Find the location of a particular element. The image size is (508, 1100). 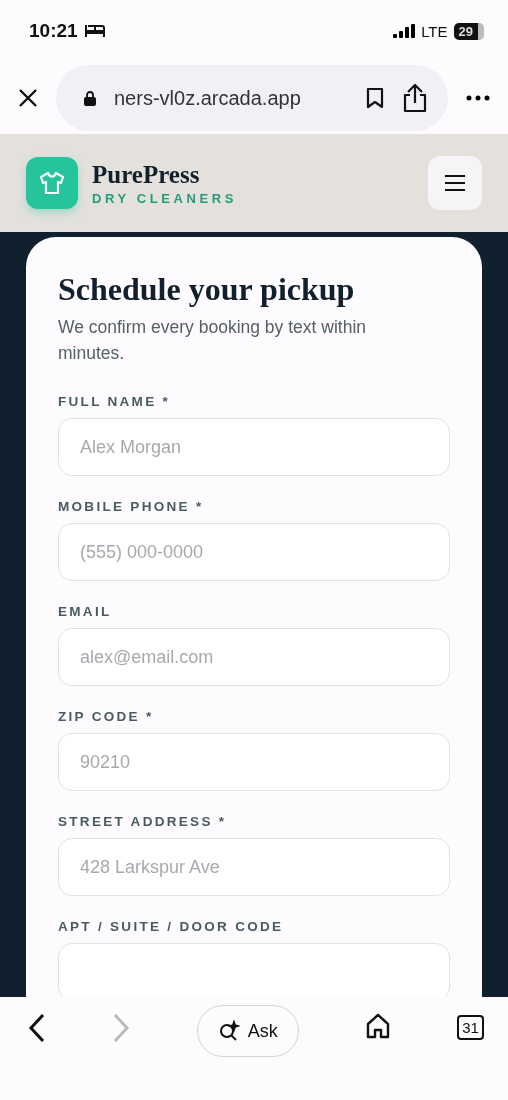

menu-button is located at coordinates (455, 183).